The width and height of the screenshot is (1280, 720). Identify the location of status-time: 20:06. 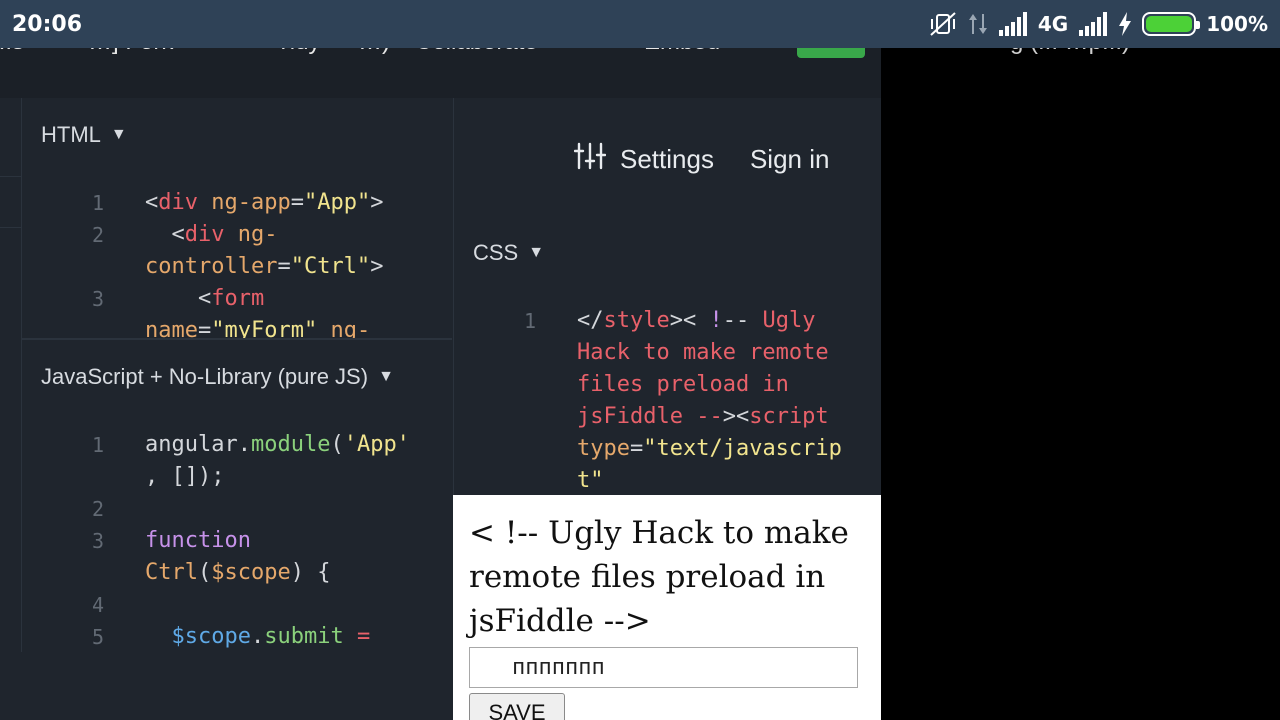
(47, 24).